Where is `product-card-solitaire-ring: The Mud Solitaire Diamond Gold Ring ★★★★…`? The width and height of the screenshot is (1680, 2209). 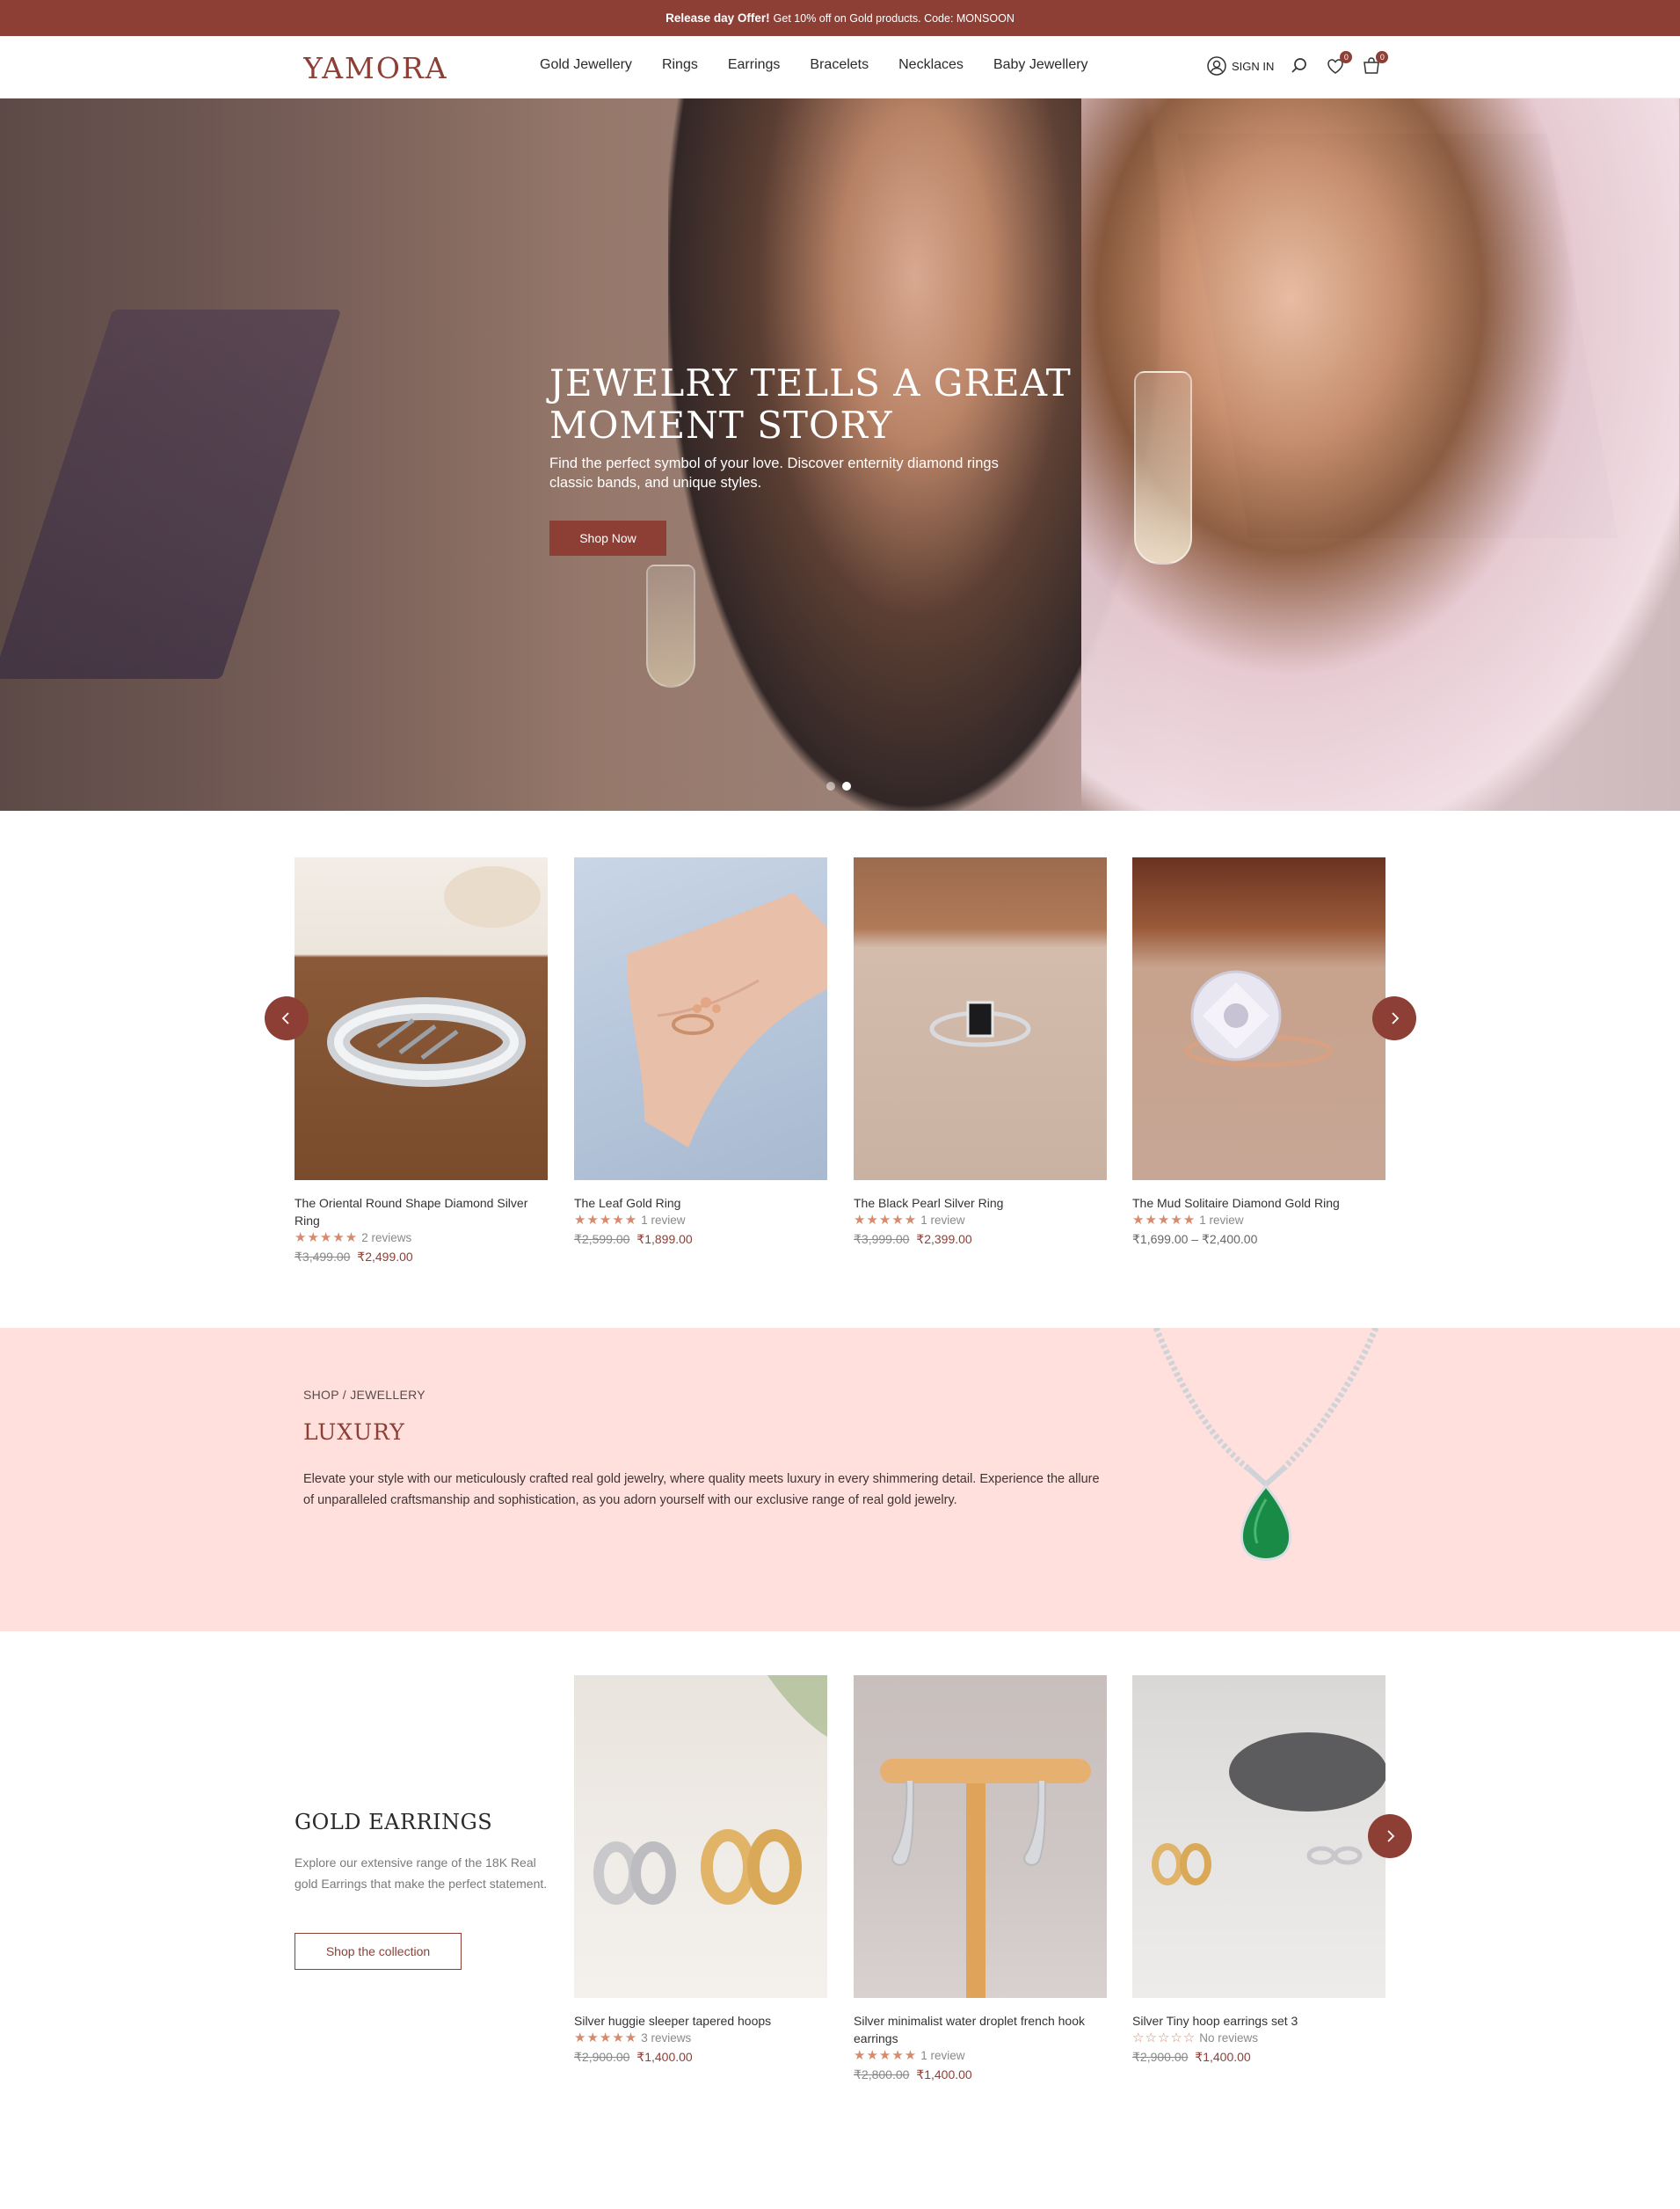 product-card-solitaire-ring: The Mud Solitaire Diamond Gold Ring ★★★★… is located at coordinates (1258, 1053).